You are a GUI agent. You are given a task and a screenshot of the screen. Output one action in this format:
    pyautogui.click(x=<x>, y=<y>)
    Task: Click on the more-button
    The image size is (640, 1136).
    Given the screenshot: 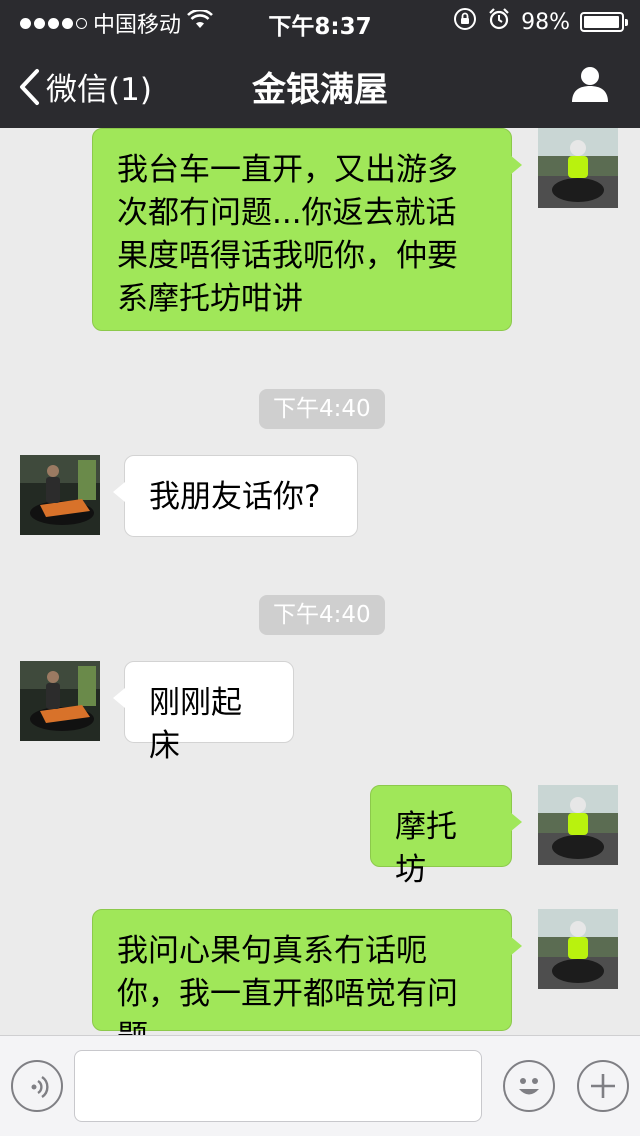 What is the action you would take?
    pyautogui.click(x=603, y=1086)
    